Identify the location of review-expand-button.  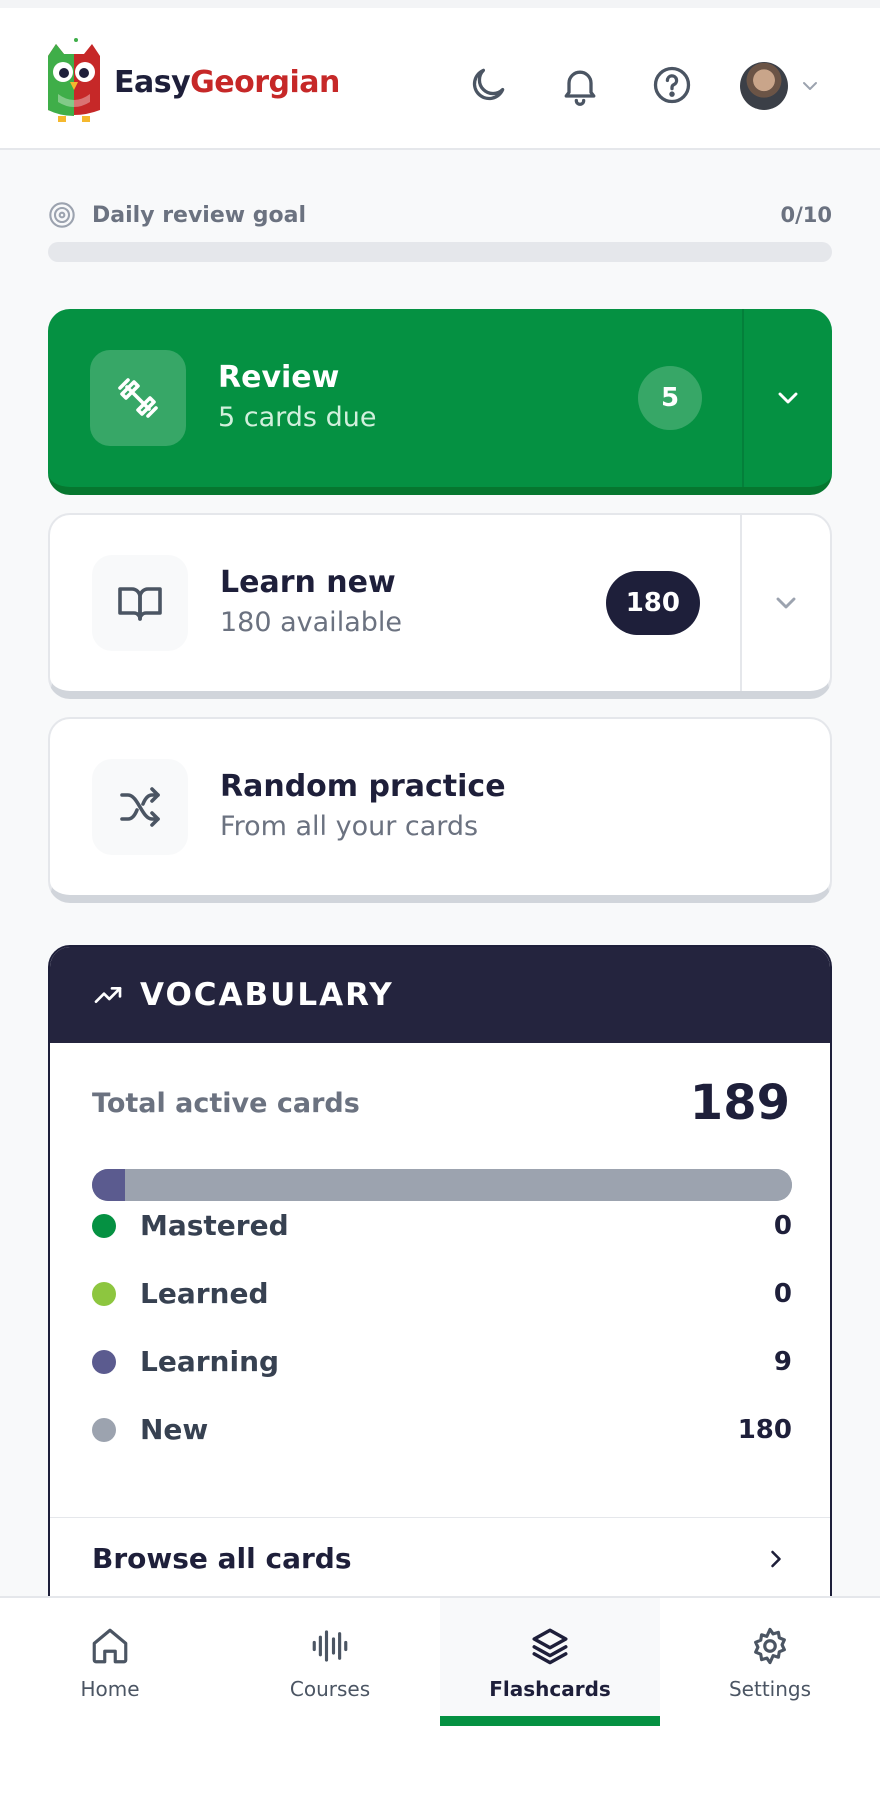
(787, 398).